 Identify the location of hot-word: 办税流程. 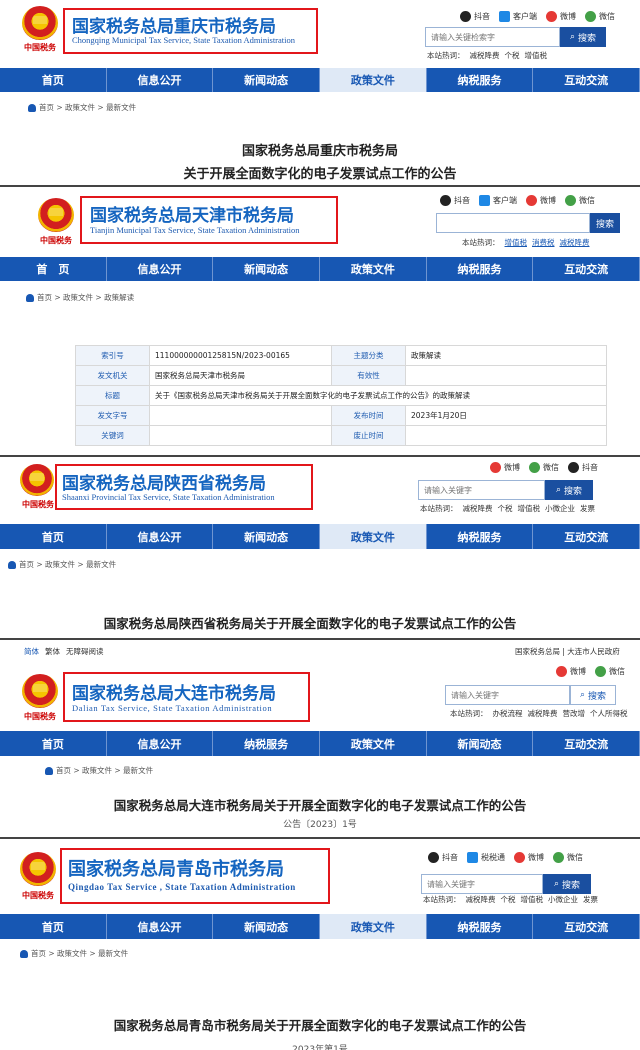
(508, 713).